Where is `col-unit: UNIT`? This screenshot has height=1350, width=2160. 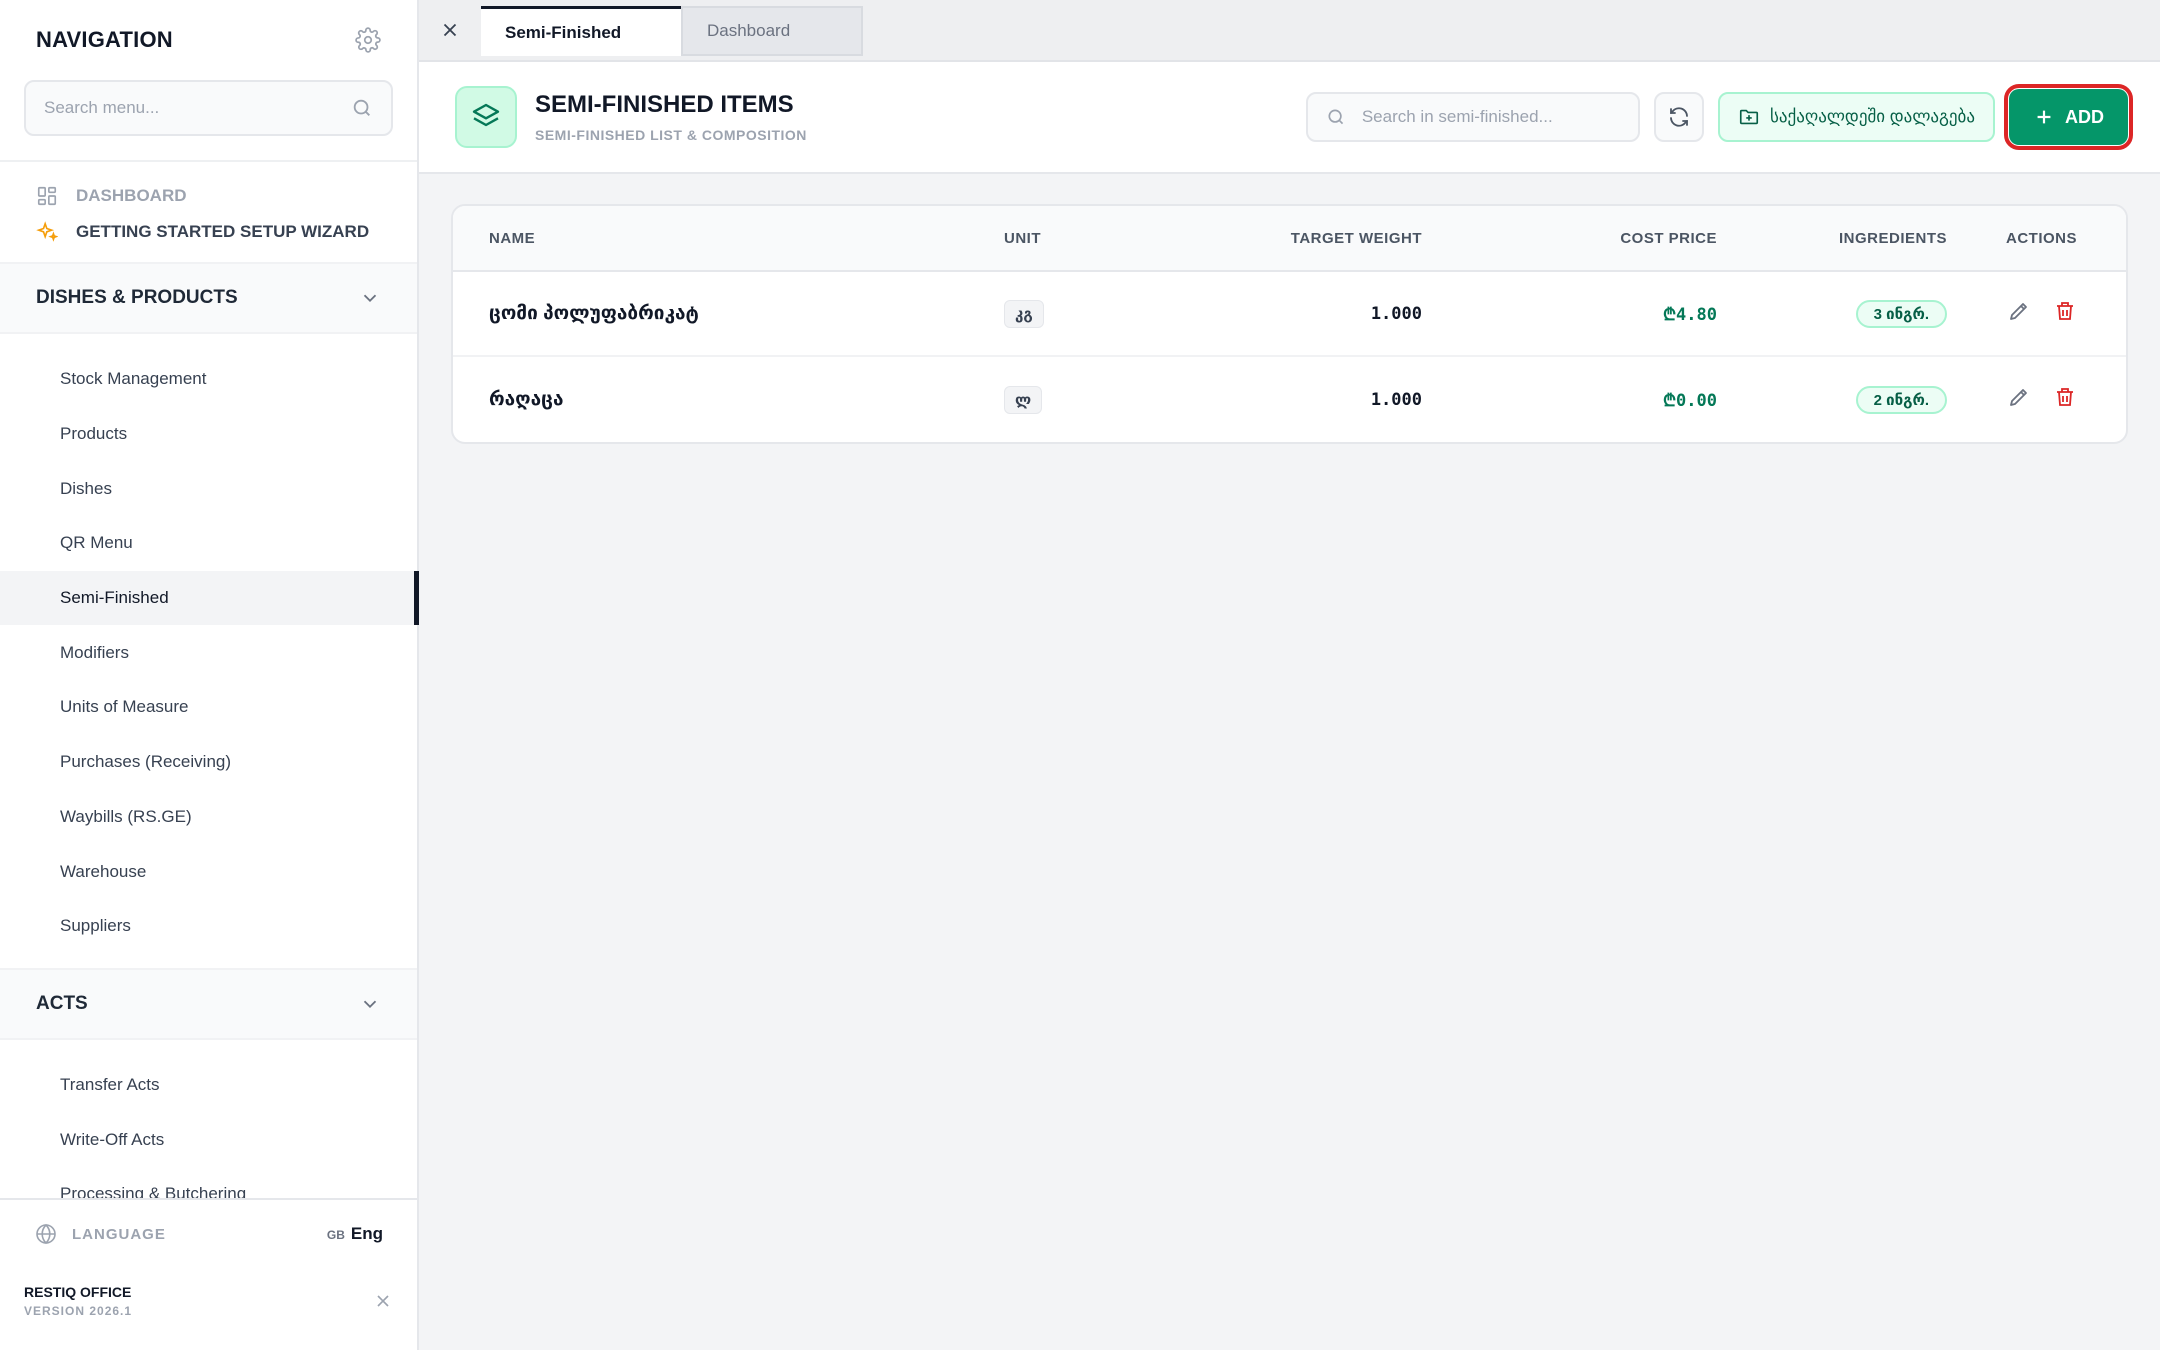 col-unit: UNIT is located at coordinates (1022, 238).